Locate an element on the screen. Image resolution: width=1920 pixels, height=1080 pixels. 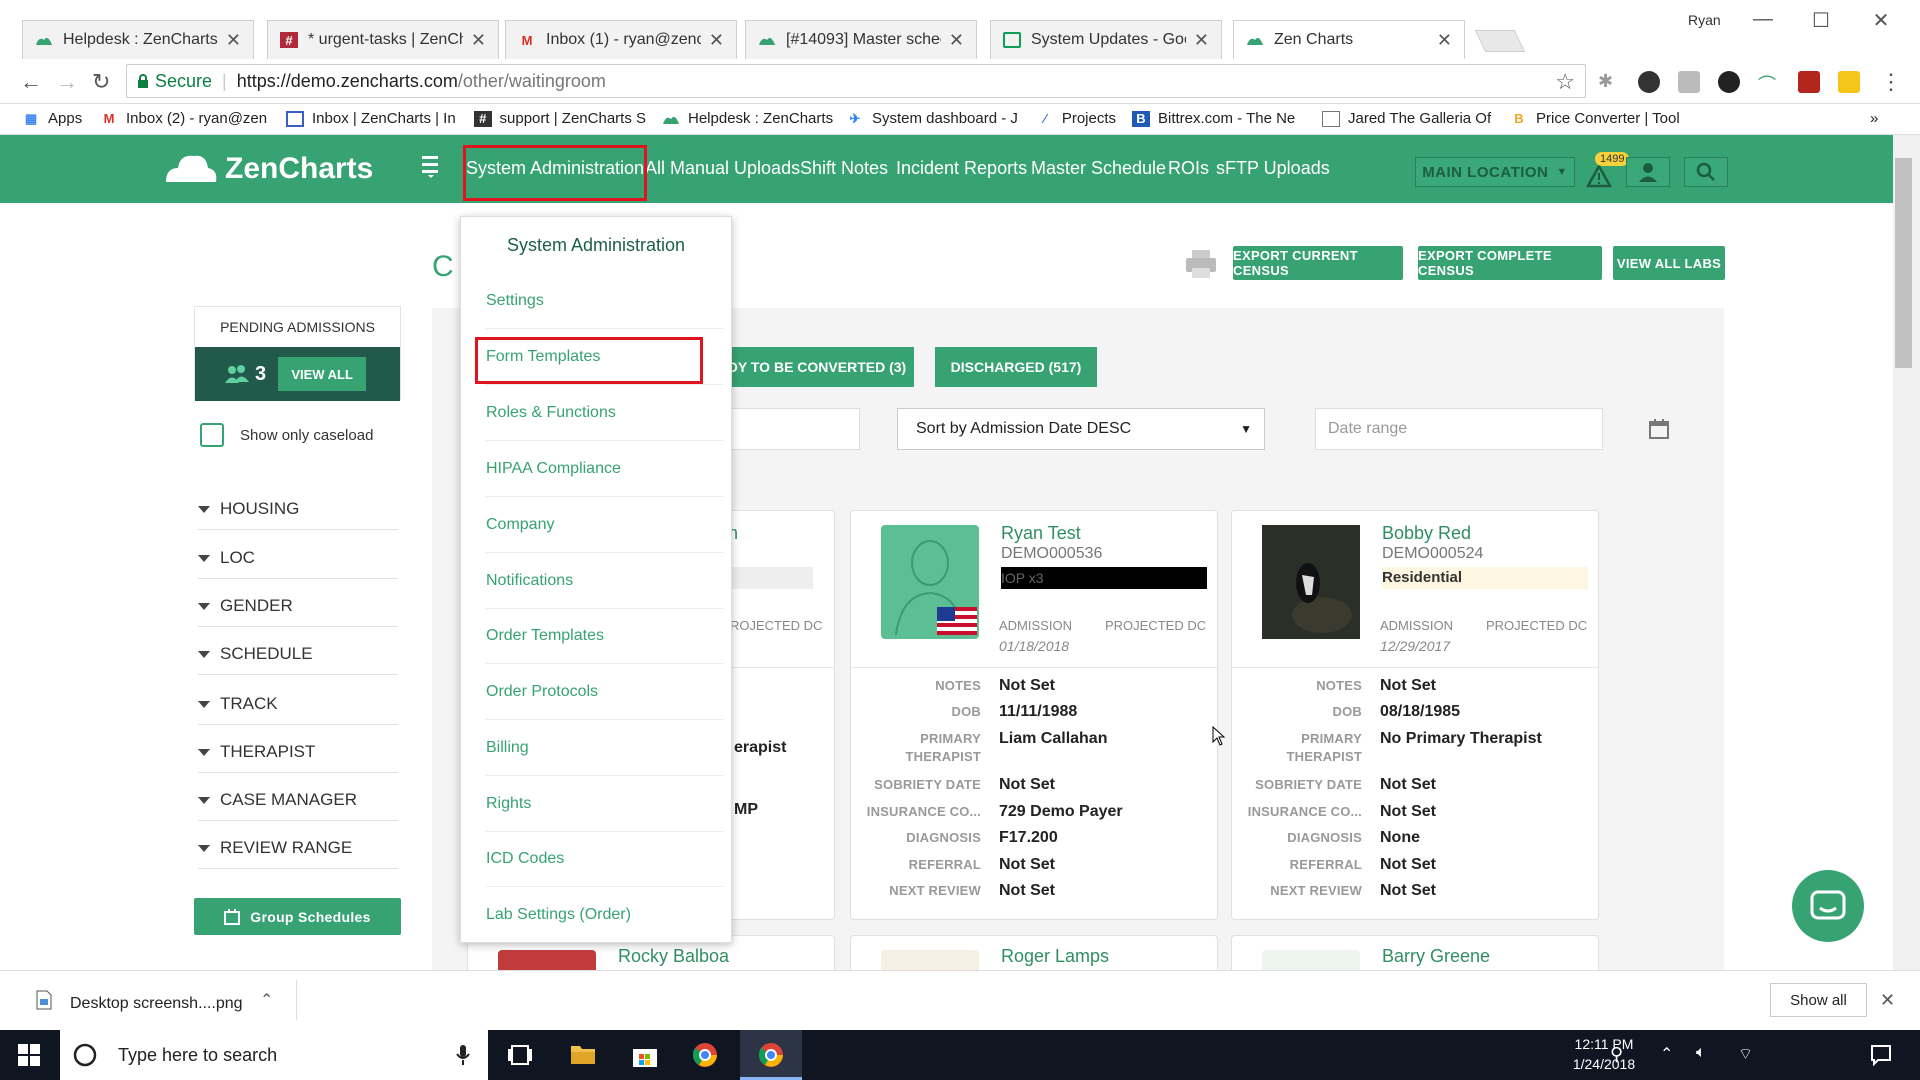
bookmark-item: B Price Converter | Tool is located at coordinates (1595, 118).